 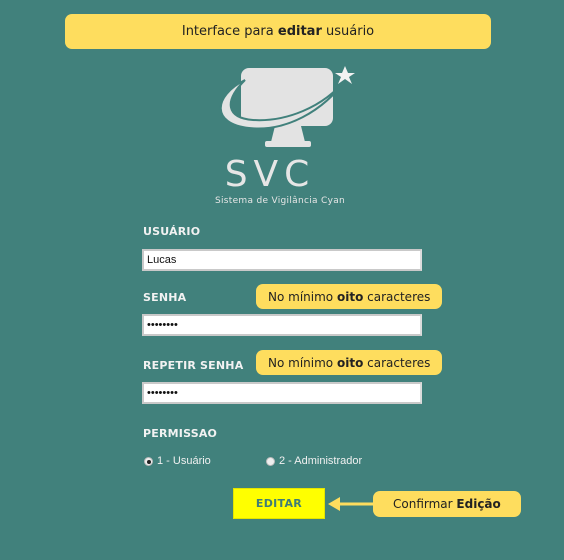 I want to click on password-hint-bold: oito, so click(x=350, y=296).